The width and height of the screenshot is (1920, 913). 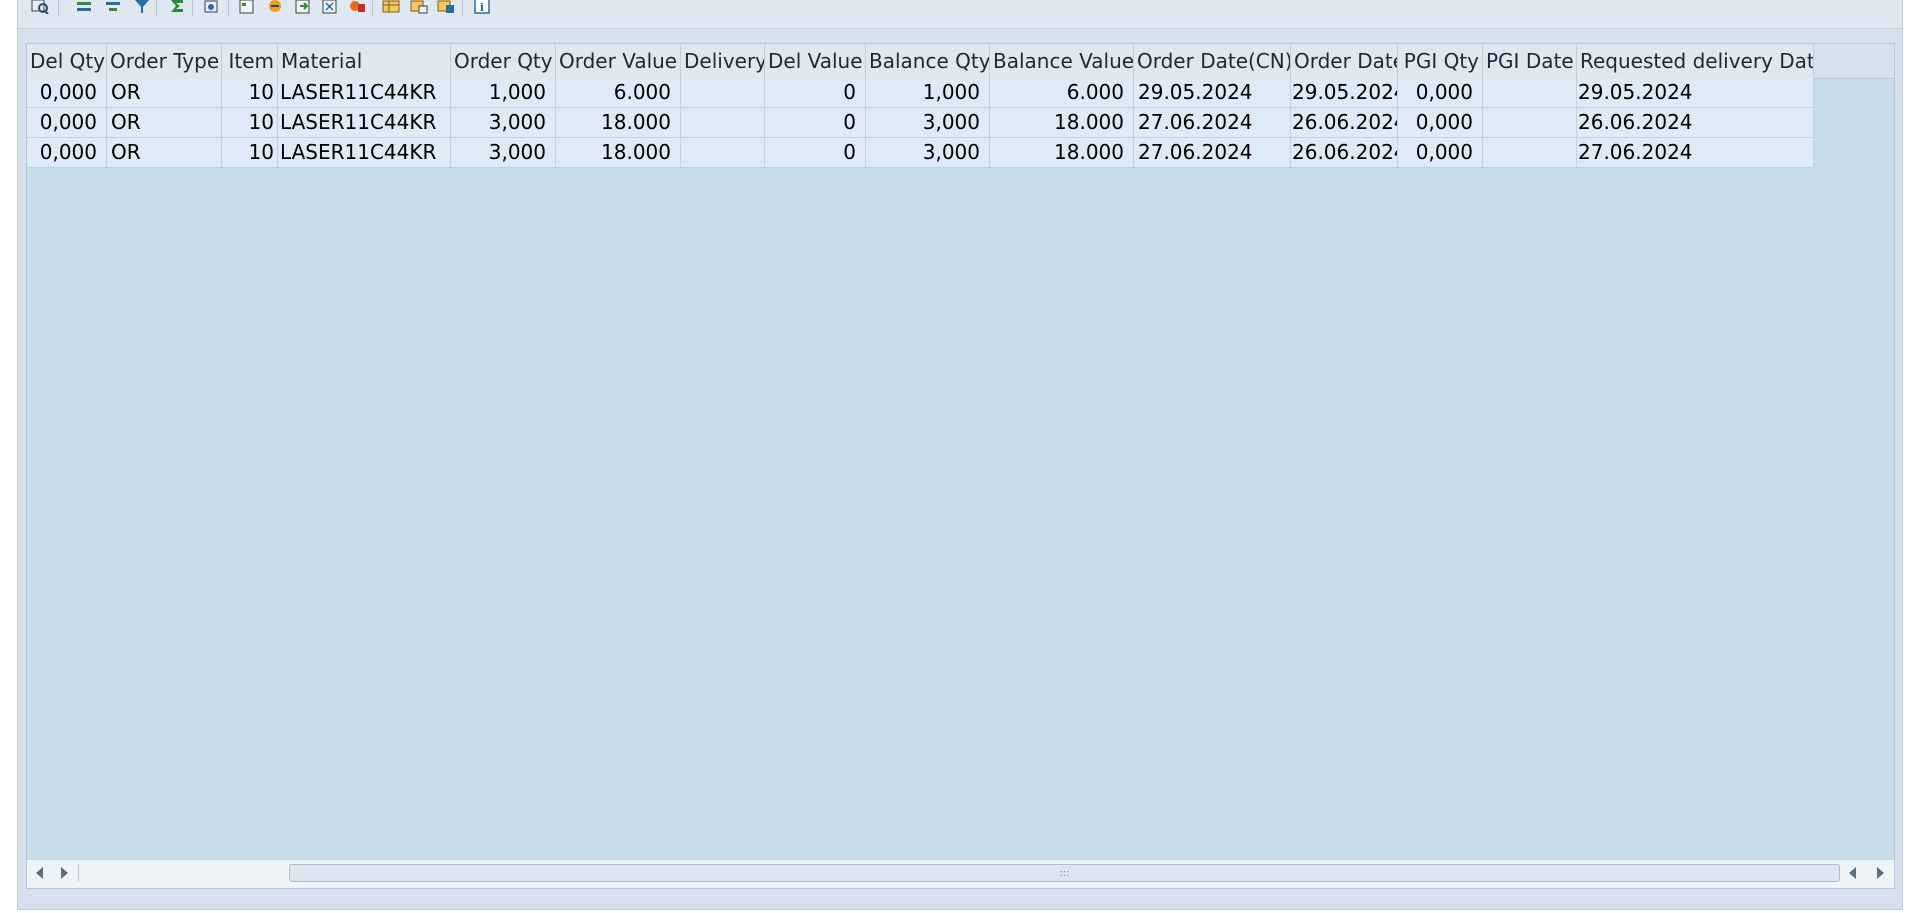 I want to click on cell-requested-delivery-date: 27.06.2024, so click(x=1695, y=153).